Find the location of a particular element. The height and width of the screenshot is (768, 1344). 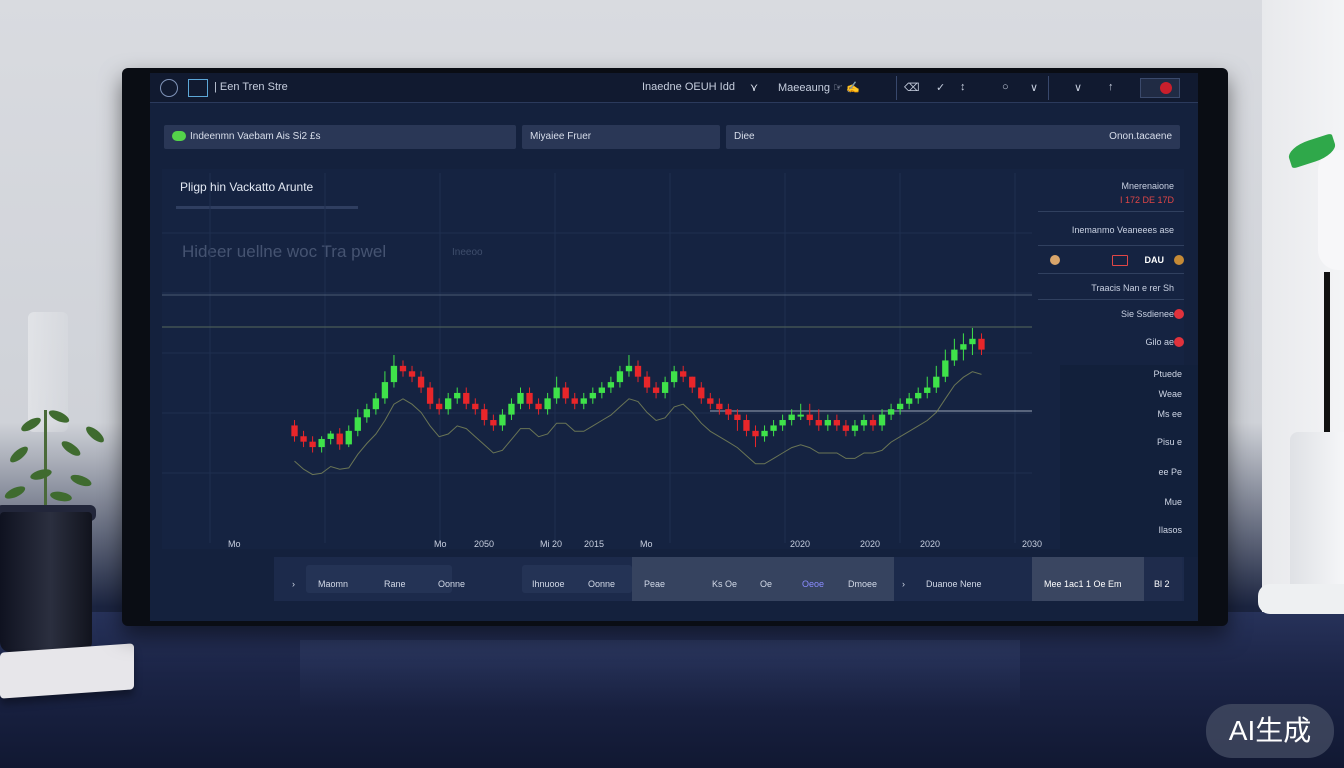

bottom-btn-11: Duanoe Nene is located at coordinates (954, 584).